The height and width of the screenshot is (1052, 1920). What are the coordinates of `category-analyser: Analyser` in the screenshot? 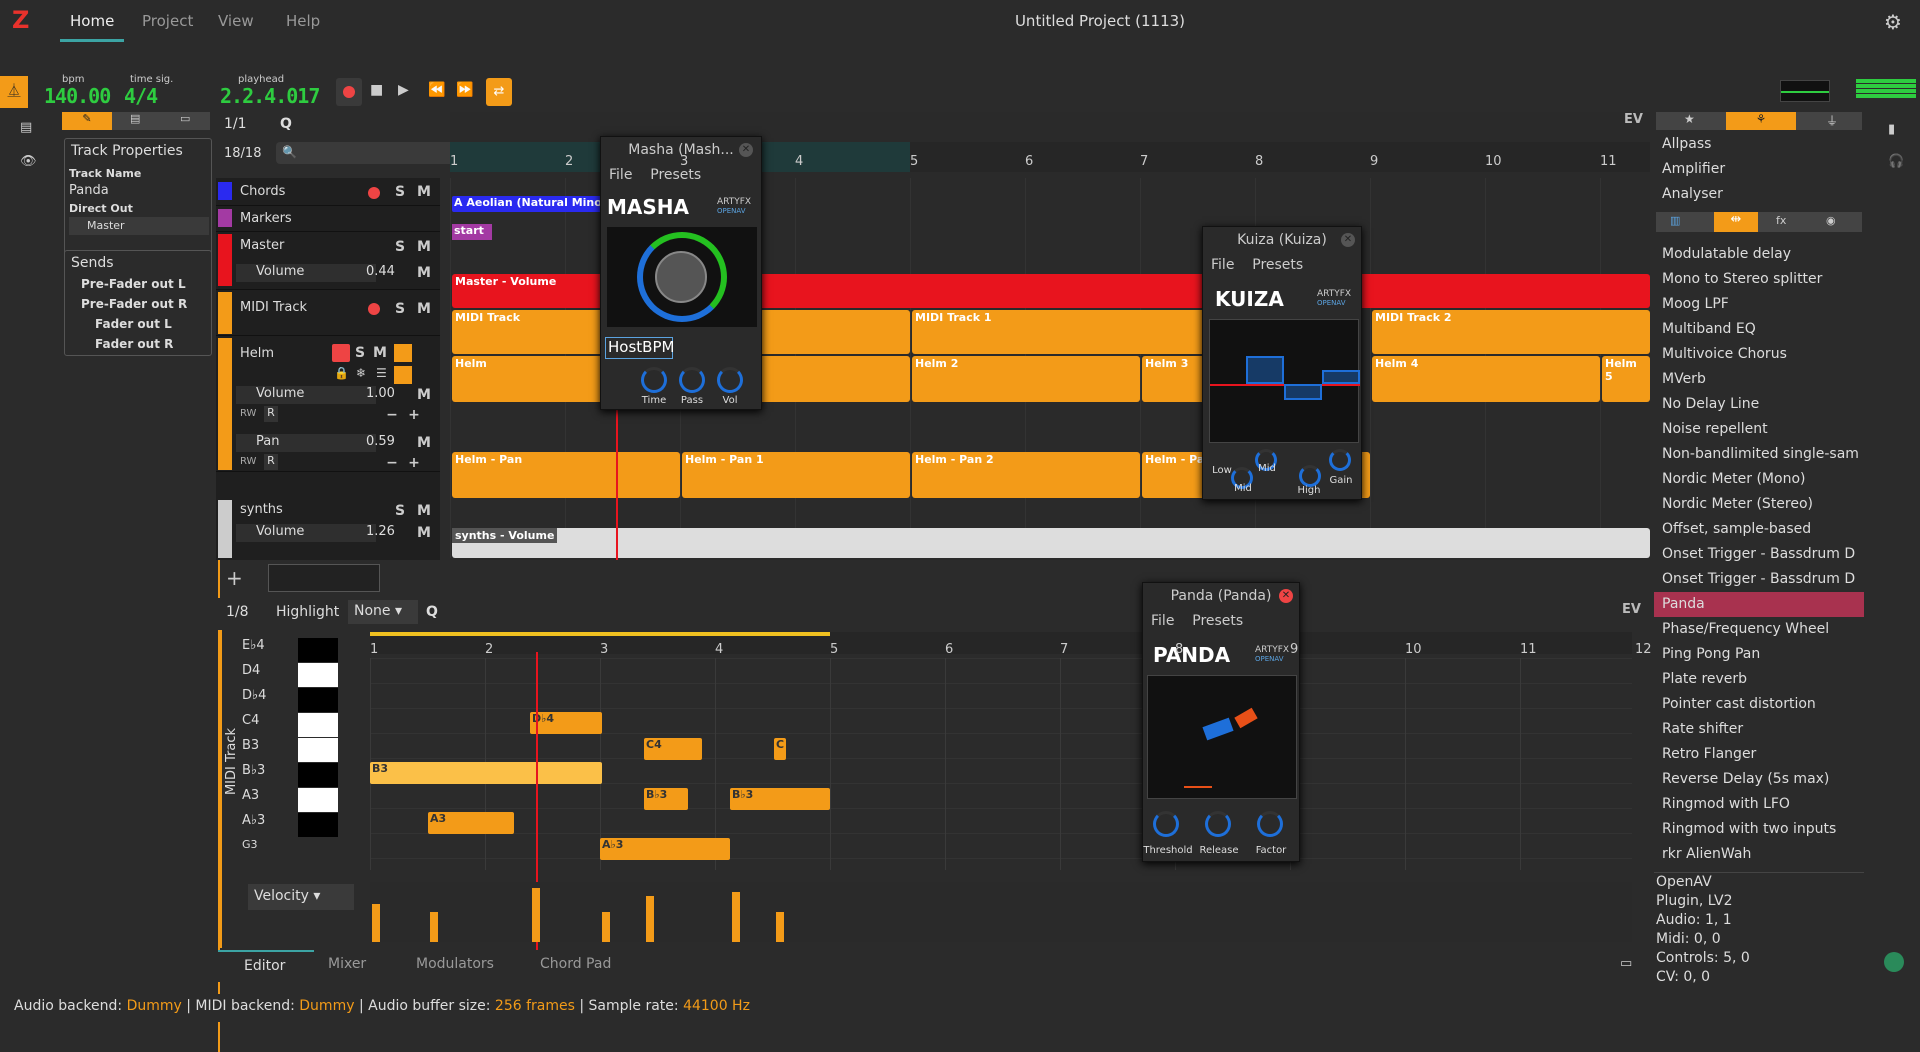 It's located at (1759, 194).